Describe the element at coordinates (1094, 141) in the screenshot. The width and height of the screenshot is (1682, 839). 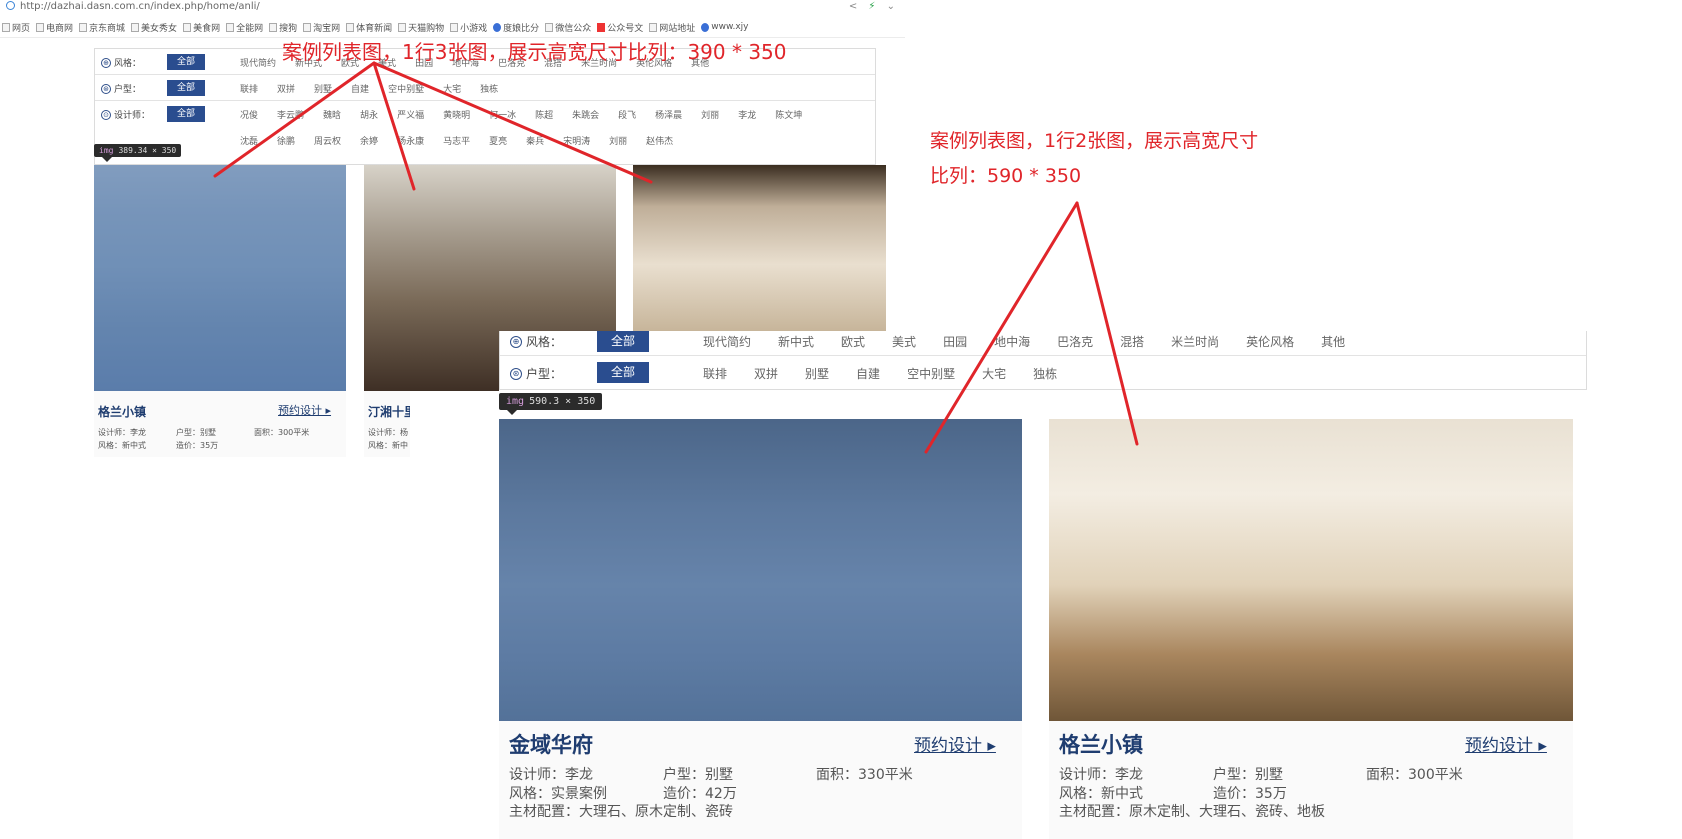
I see `annotation-right-line1: 案例列表图，1行2张图，展示高宽尺寸` at that location.